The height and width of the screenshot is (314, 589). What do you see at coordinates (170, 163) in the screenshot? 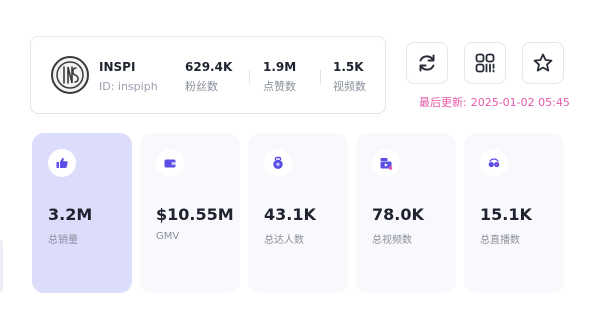
I see `wallet-icon` at bounding box center [170, 163].